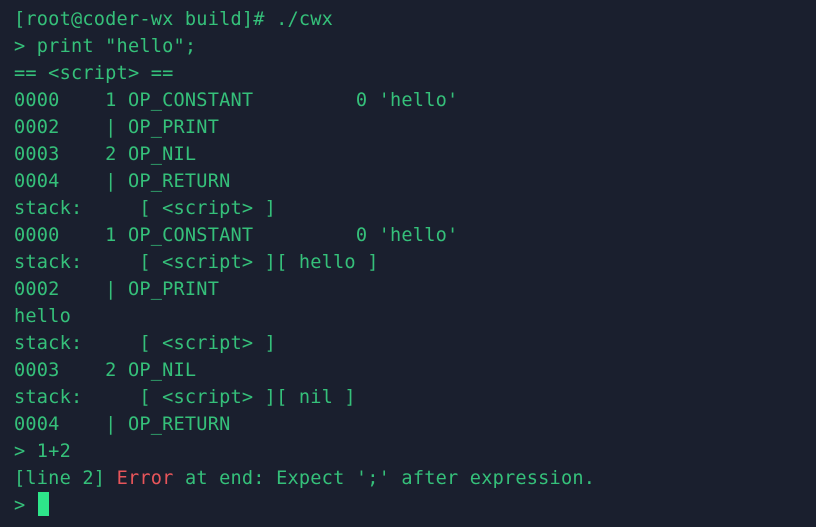  Describe the element at coordinates (174, 19) in the screenshot. I see `shell-command-line: [root@coder-wx build]# ./cwx` at that location.